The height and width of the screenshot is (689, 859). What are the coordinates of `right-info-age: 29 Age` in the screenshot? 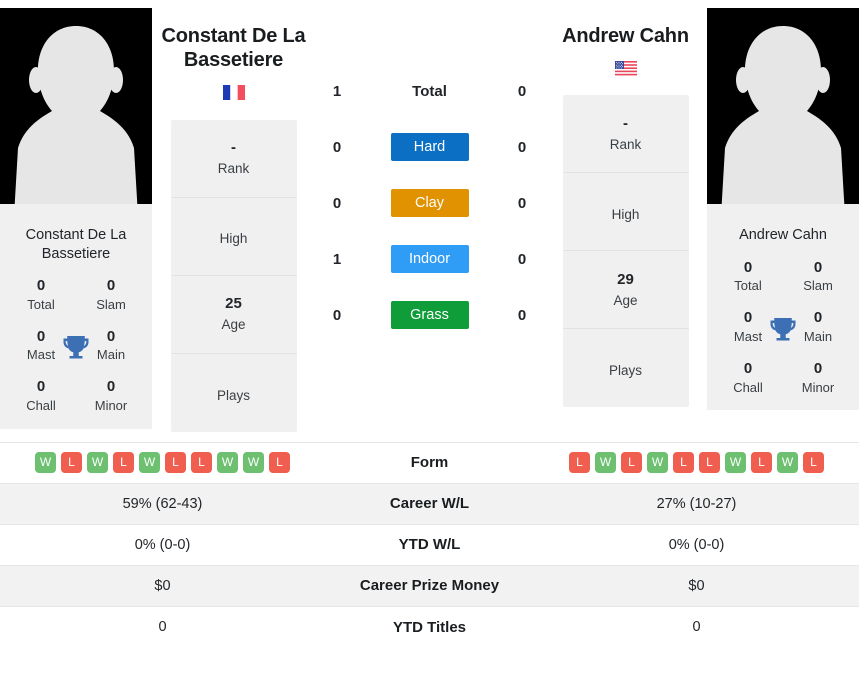 It's located at (625, 290).